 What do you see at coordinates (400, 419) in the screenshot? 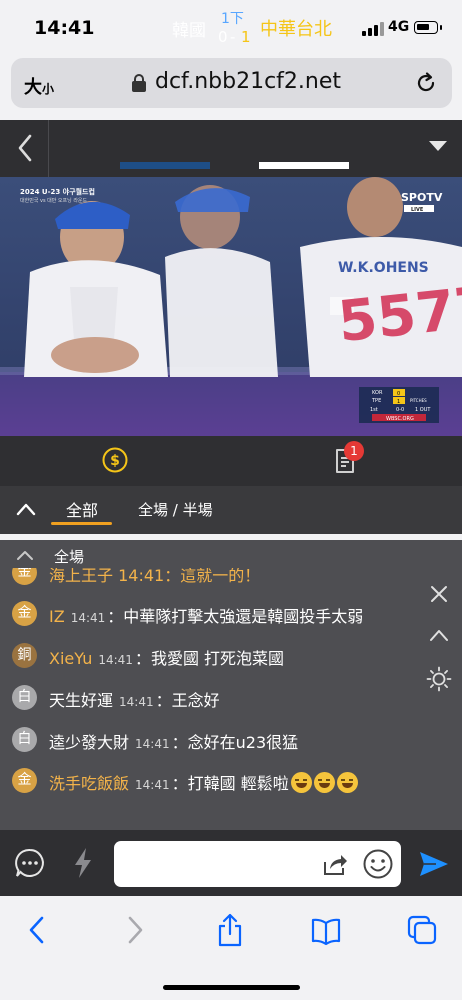
I see `scorebug-site: WBSC.ORG` at bounding box center [400, 419].